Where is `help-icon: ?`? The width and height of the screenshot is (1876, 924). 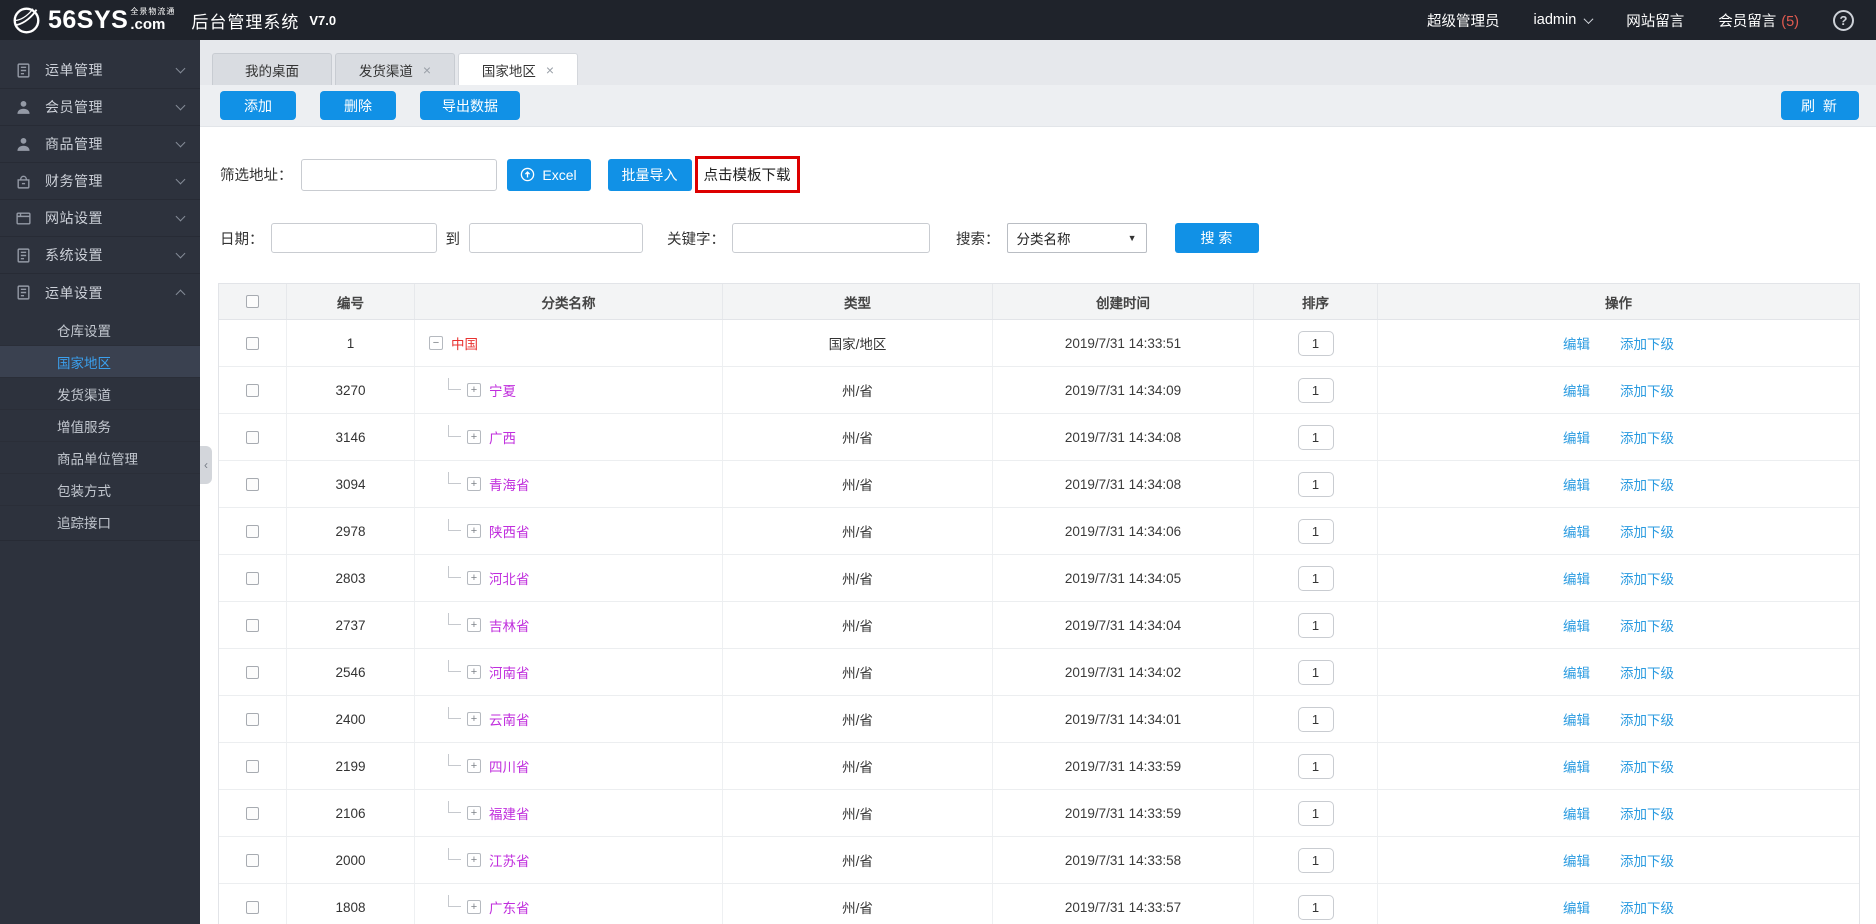
help-icon: ? is located at coordinates (1843, 20).